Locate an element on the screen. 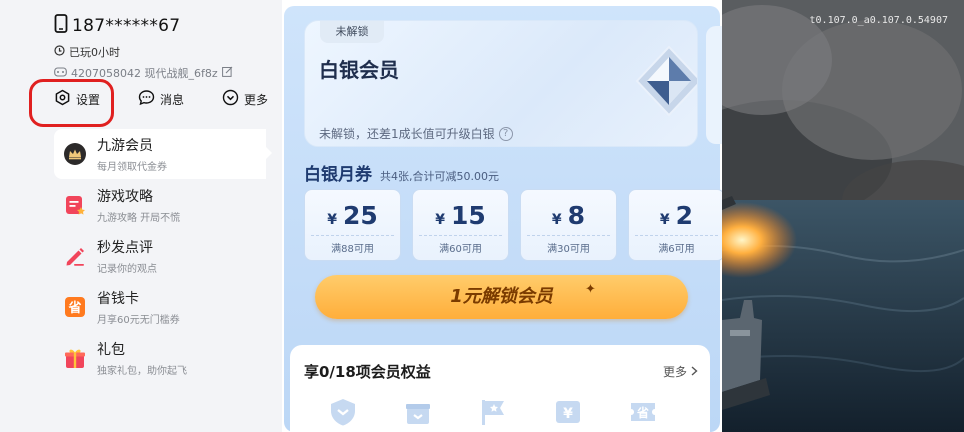  user-info: 187******67 已玩0小时 4207058042 现代战舰_6f8z is located at coordinates (143, 47).